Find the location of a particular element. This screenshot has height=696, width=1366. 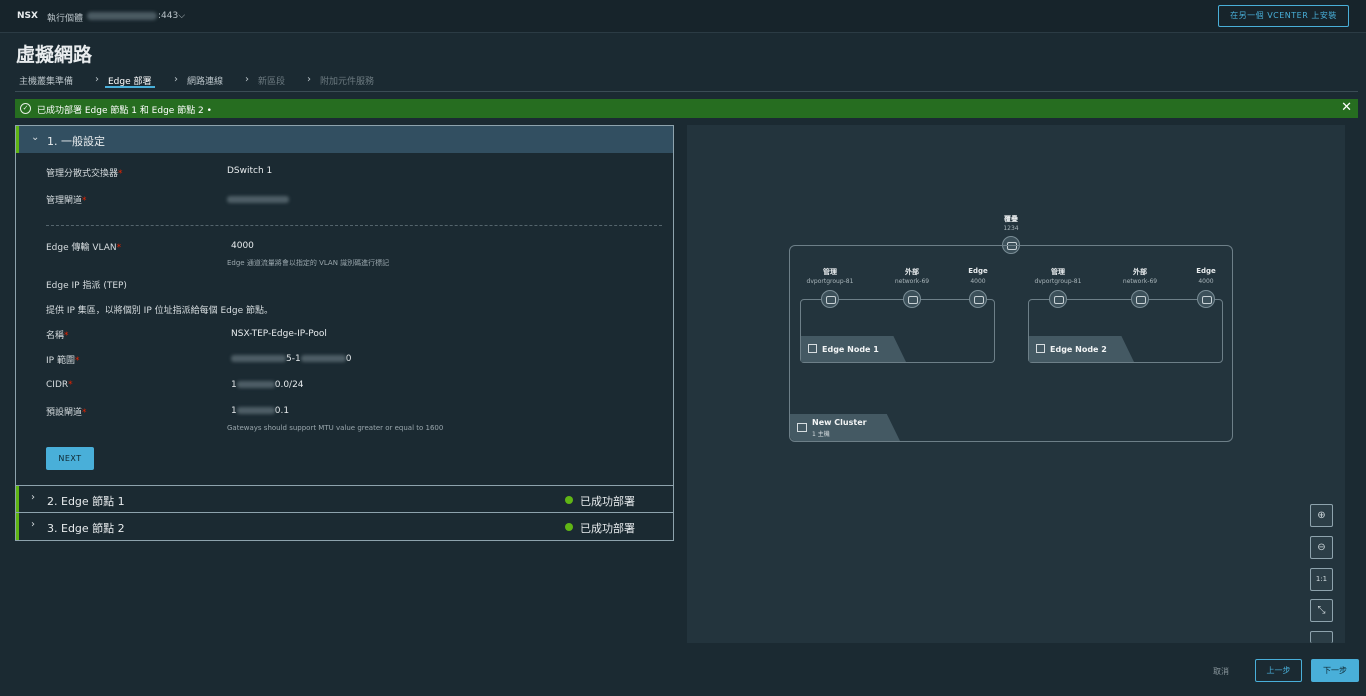

tab-network-connectivity: 網路連線 is located at coordinates (205, 80).